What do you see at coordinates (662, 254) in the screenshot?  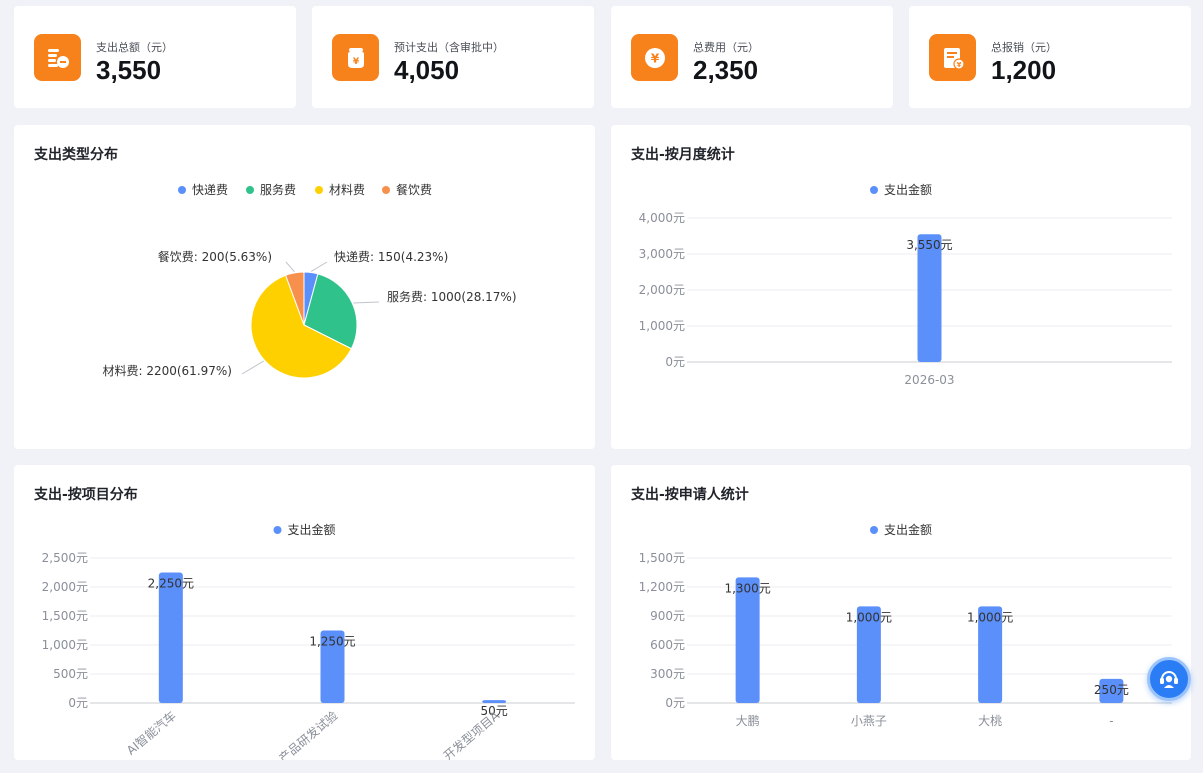 I see `y-tick-label: 3,000元` at bounding box center [662, 254].